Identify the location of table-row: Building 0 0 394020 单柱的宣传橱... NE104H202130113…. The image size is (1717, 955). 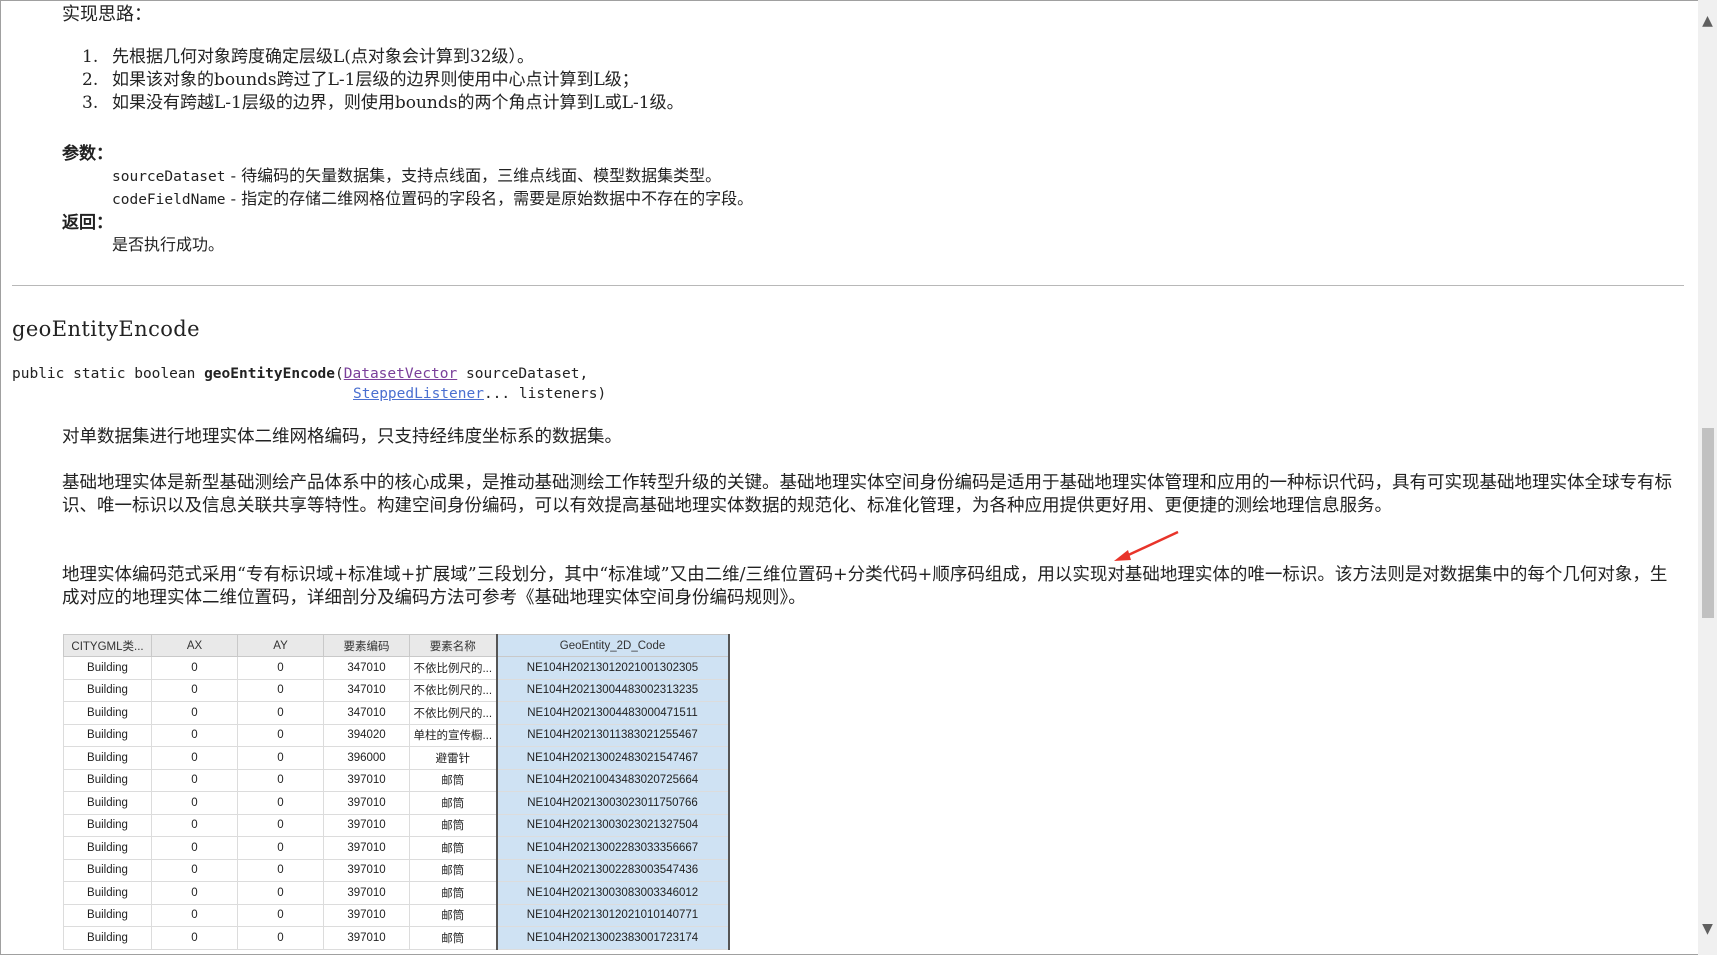
(396, 735).